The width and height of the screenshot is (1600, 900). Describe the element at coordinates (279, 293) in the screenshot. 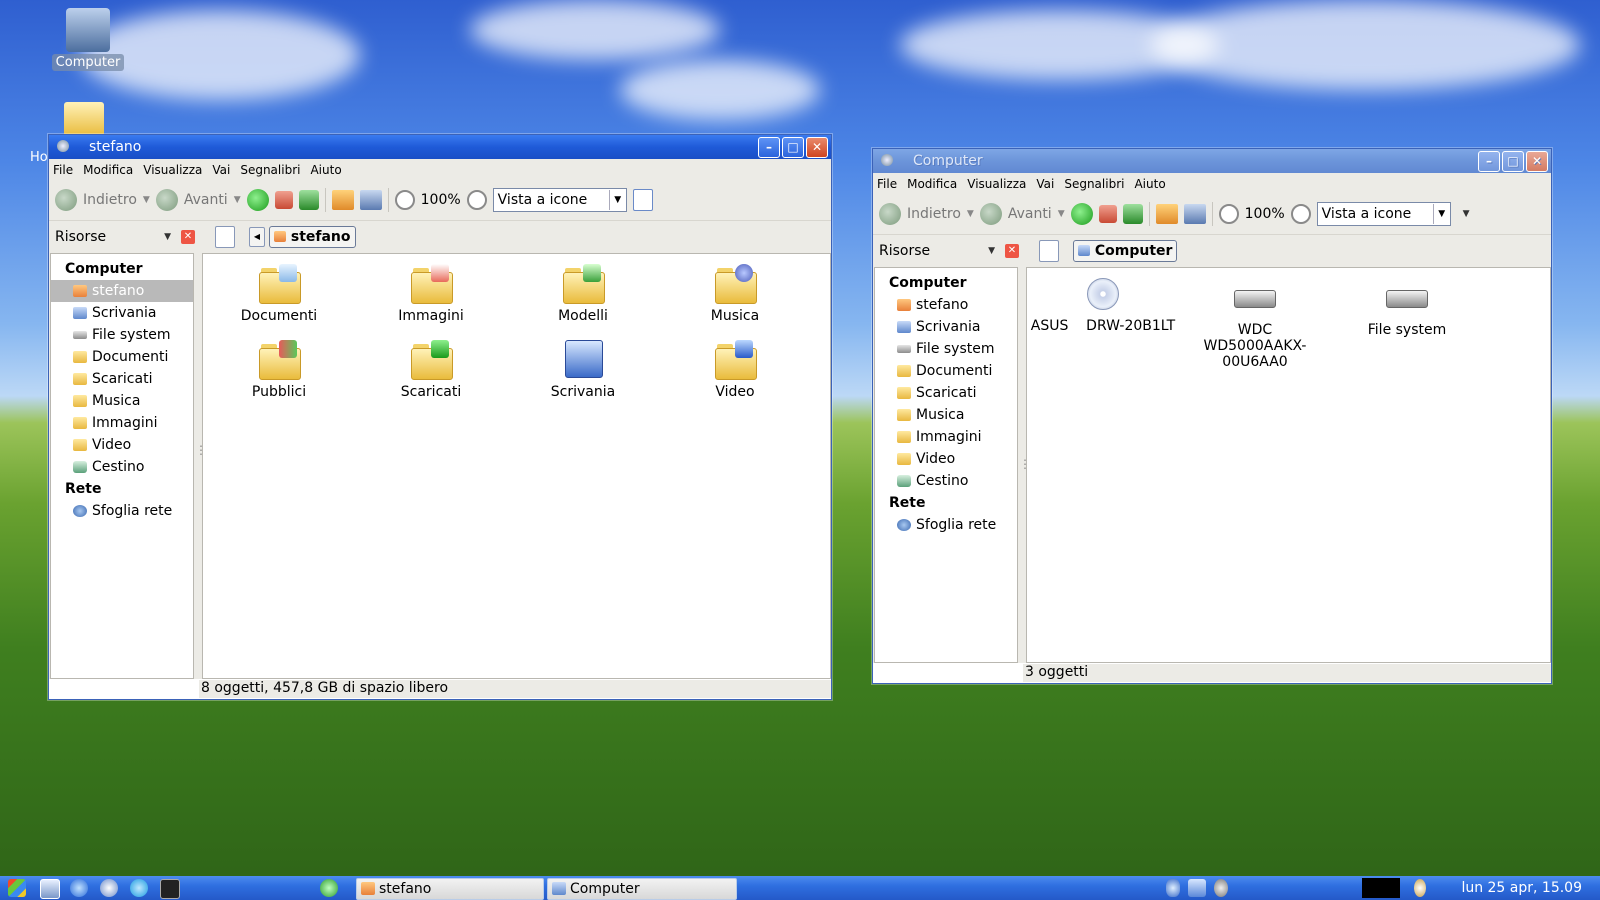

I see `folder-item-documenti: Documenti` at that location.